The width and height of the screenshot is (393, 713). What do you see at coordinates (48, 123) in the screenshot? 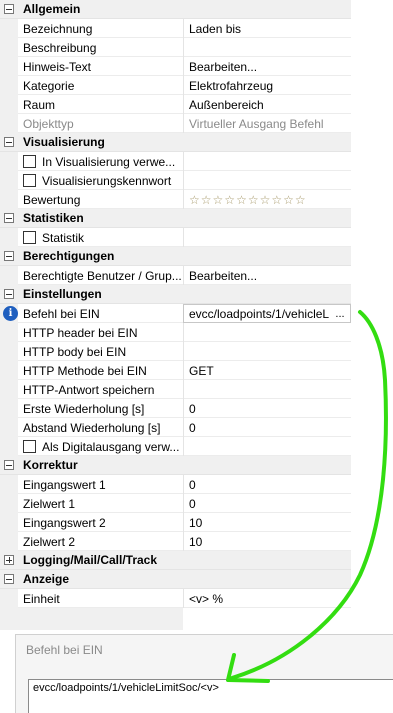
I see `property-name: Objekttyp` at bounding box center [48, 123].